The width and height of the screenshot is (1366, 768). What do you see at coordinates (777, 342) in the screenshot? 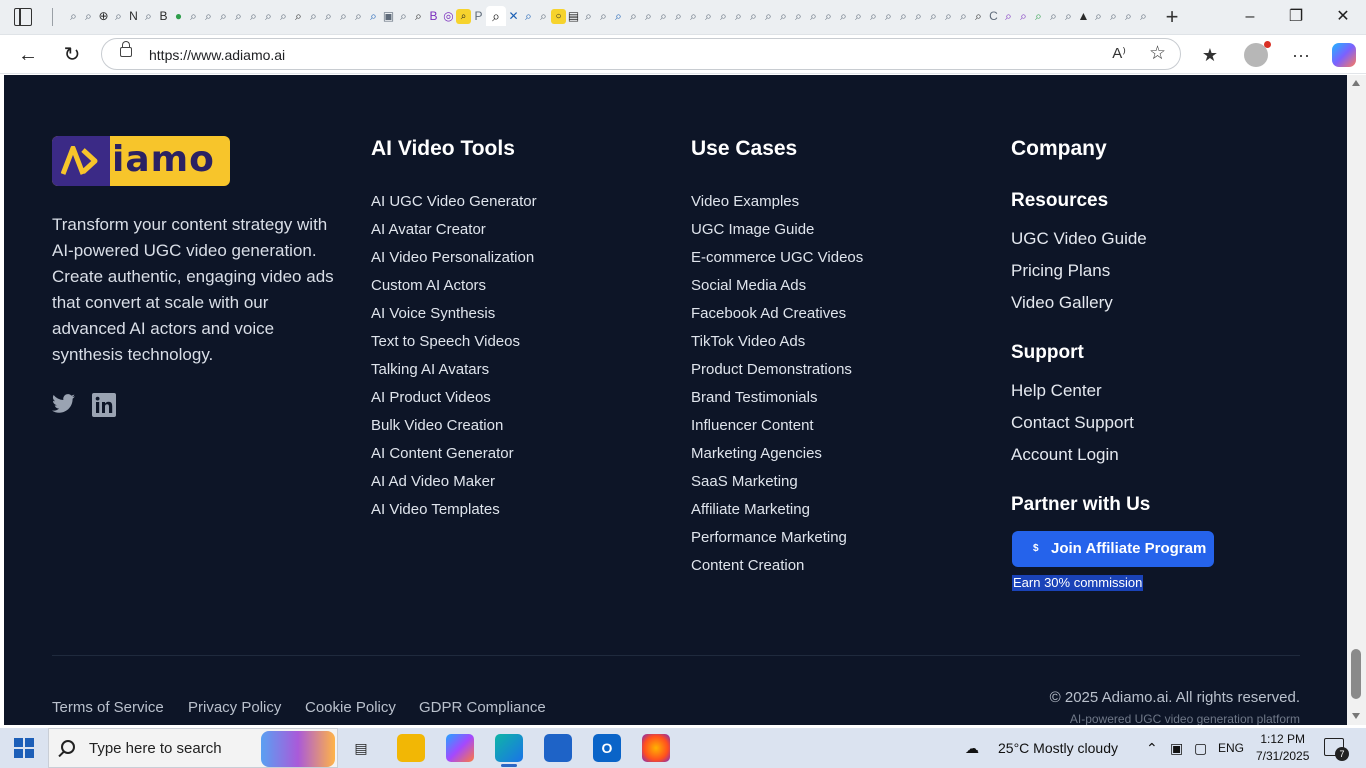
I see `footer-link: TikTok Video Ads` at bounding box center [777, 342].